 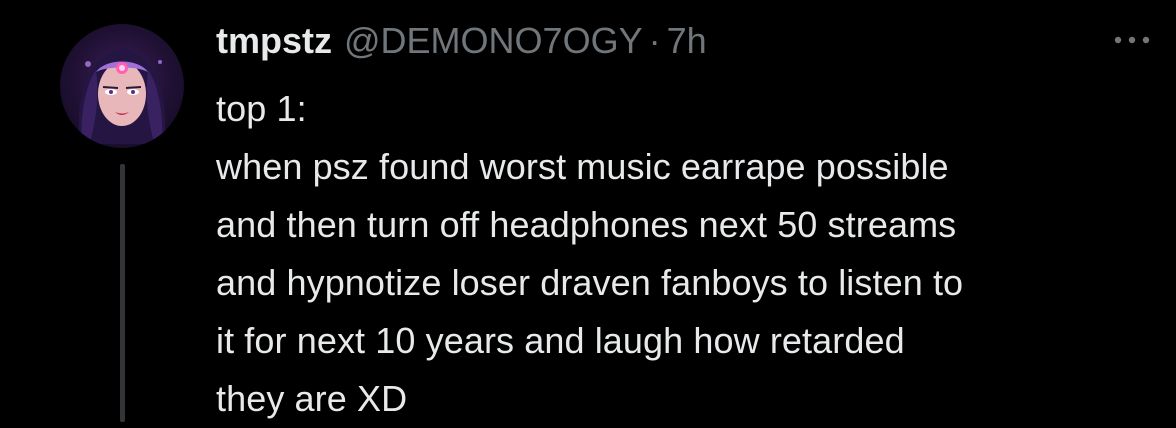 I want to click on more-horizontal-icon, so click(x=1132, y=40).